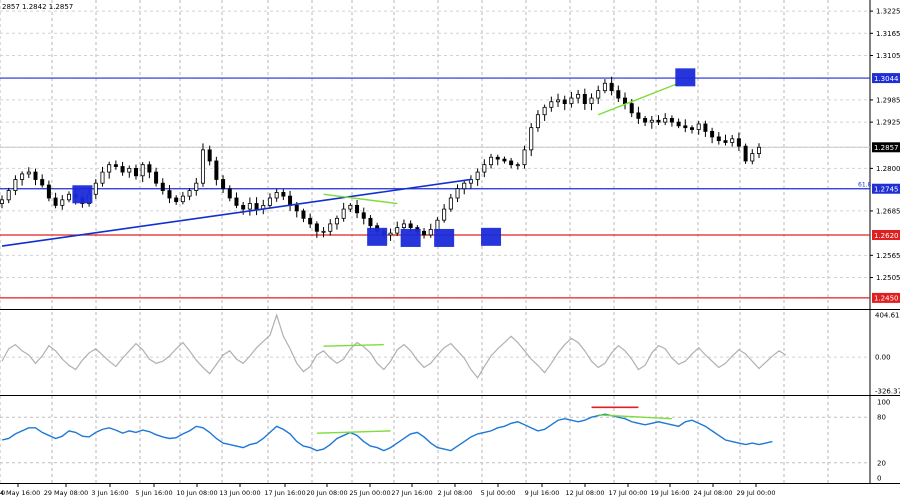 This screenshot has height=504, width=900. Describe the element at coordinates (886, 299) in the screenshot. I see `level-tag-label: 1.2450` at that location.